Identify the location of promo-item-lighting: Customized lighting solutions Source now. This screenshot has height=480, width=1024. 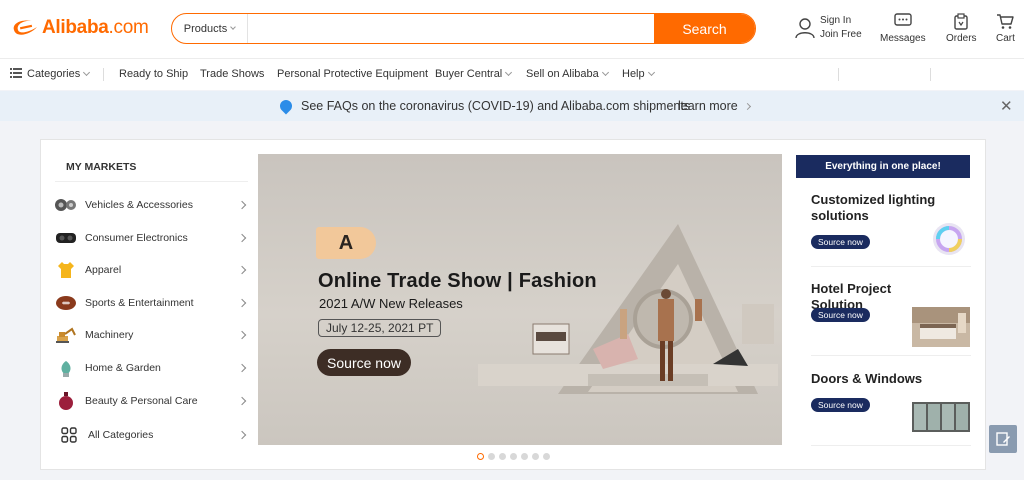
(891, 227).